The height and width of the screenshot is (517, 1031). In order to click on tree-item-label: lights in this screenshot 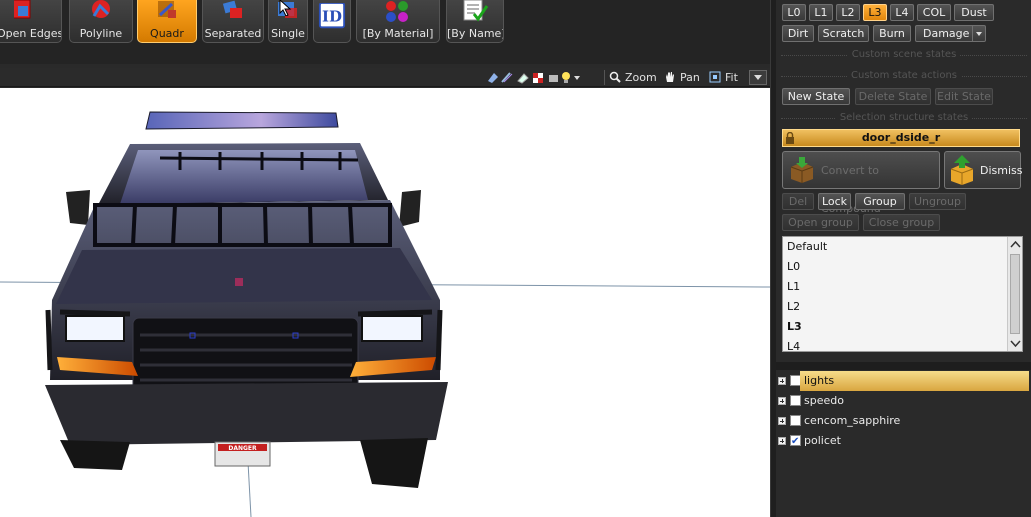, I will do `click(819, 380)`.